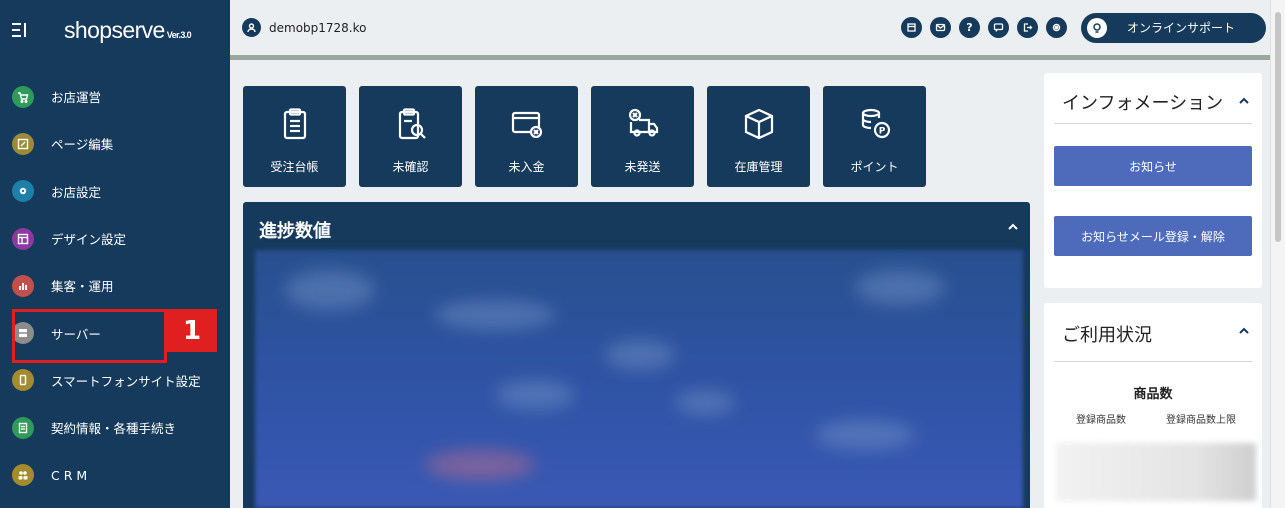 The image size is (1285, 508). What do you see at coordinates (874, 167) in the screenshot?
I see `tile-label: ポイント` at bounding box center [874, 167].